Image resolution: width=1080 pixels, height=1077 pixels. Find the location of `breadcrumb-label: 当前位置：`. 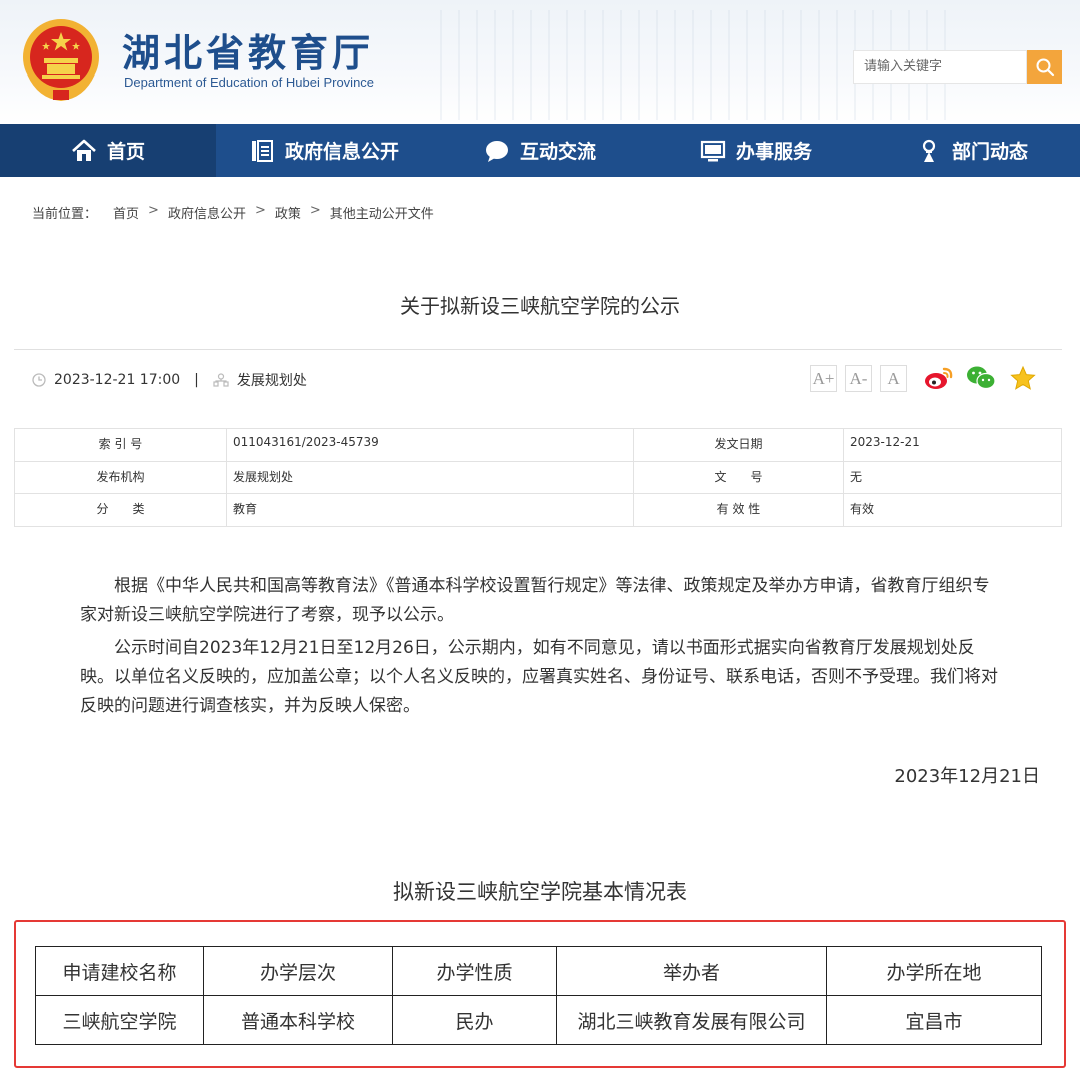

breadcrumb-label: 当前位置： is located at coordinates (65, 214).